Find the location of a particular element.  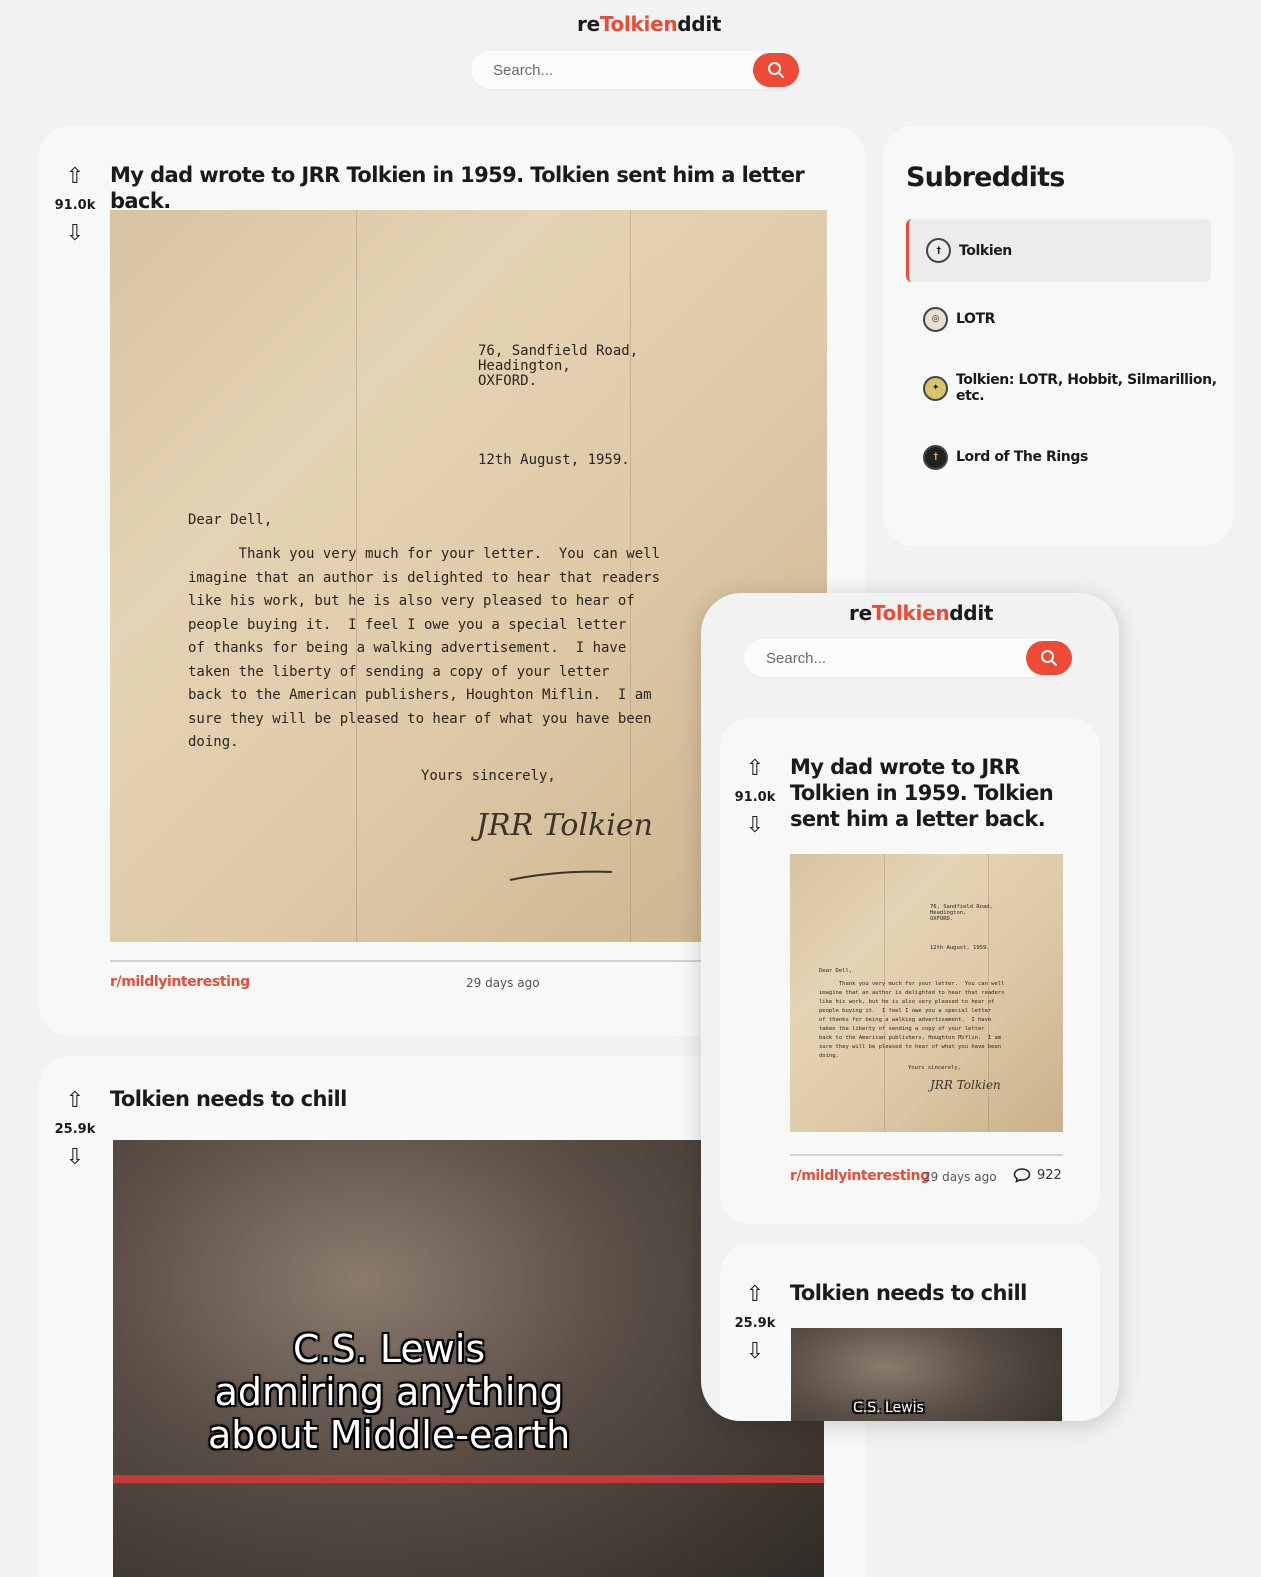

lord-of-the-rings-icon: † is located at coordinates (935, 457).